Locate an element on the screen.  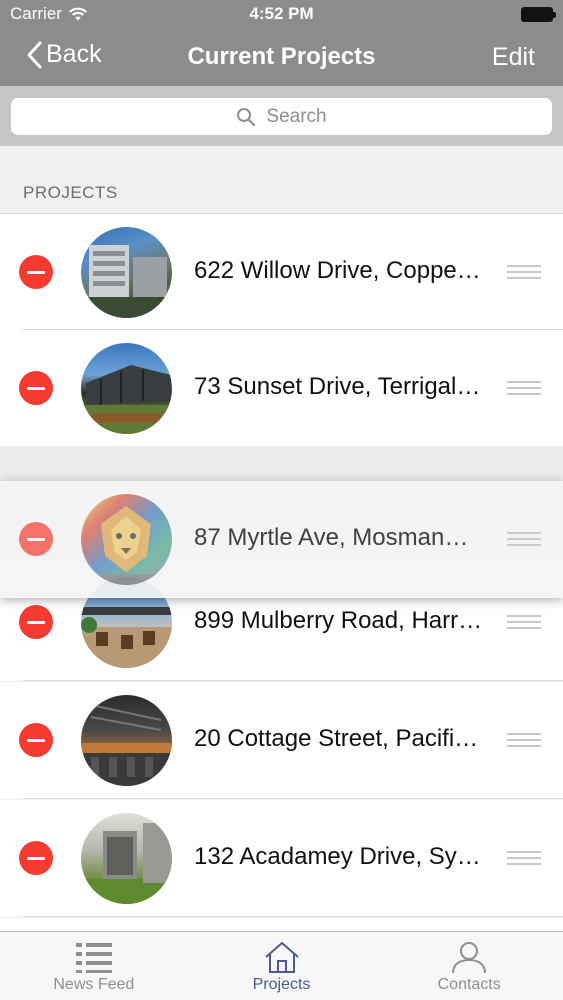
search-placeholder: Search is located at coordinates (296, 116).